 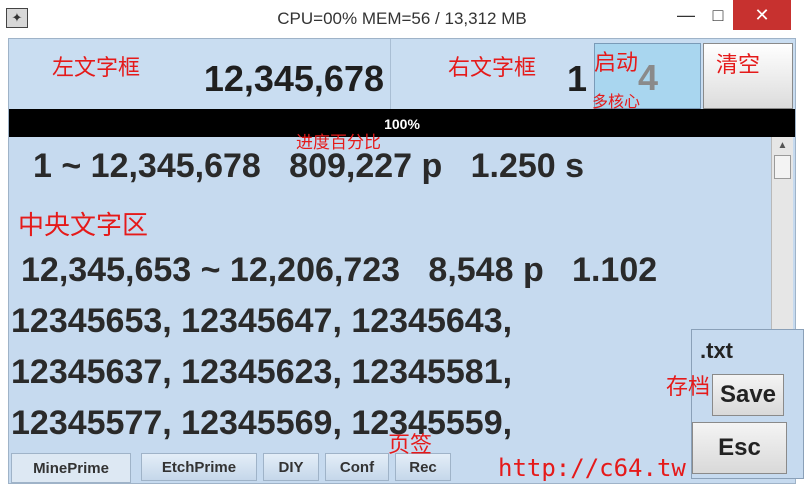 What do you see at coordinates (748, 395) in the screenshot?
I see `save-button: Save` at bounding box center [748, 395].